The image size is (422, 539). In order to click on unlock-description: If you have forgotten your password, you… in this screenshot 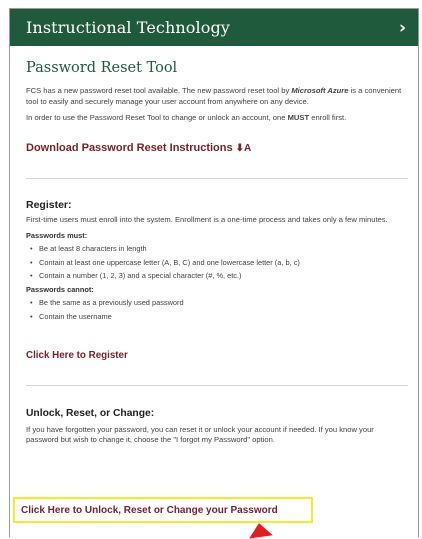, I will do `click(200, 434)`.